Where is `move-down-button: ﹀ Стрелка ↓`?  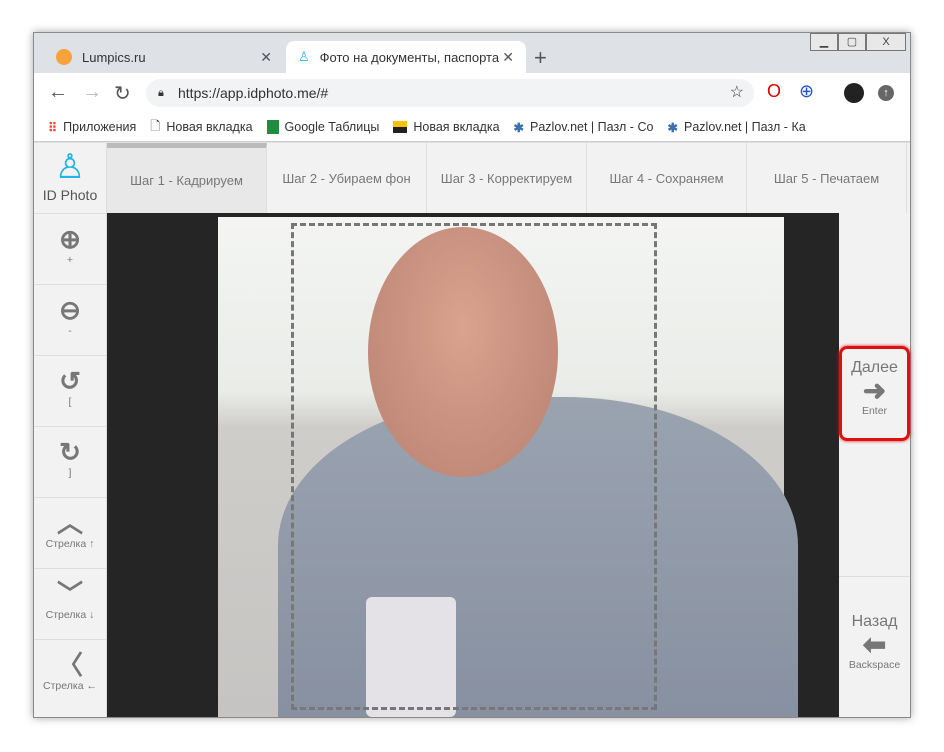
move-down-button: ﹀ Стрелка ↓ is located at coordinates (70, 603).